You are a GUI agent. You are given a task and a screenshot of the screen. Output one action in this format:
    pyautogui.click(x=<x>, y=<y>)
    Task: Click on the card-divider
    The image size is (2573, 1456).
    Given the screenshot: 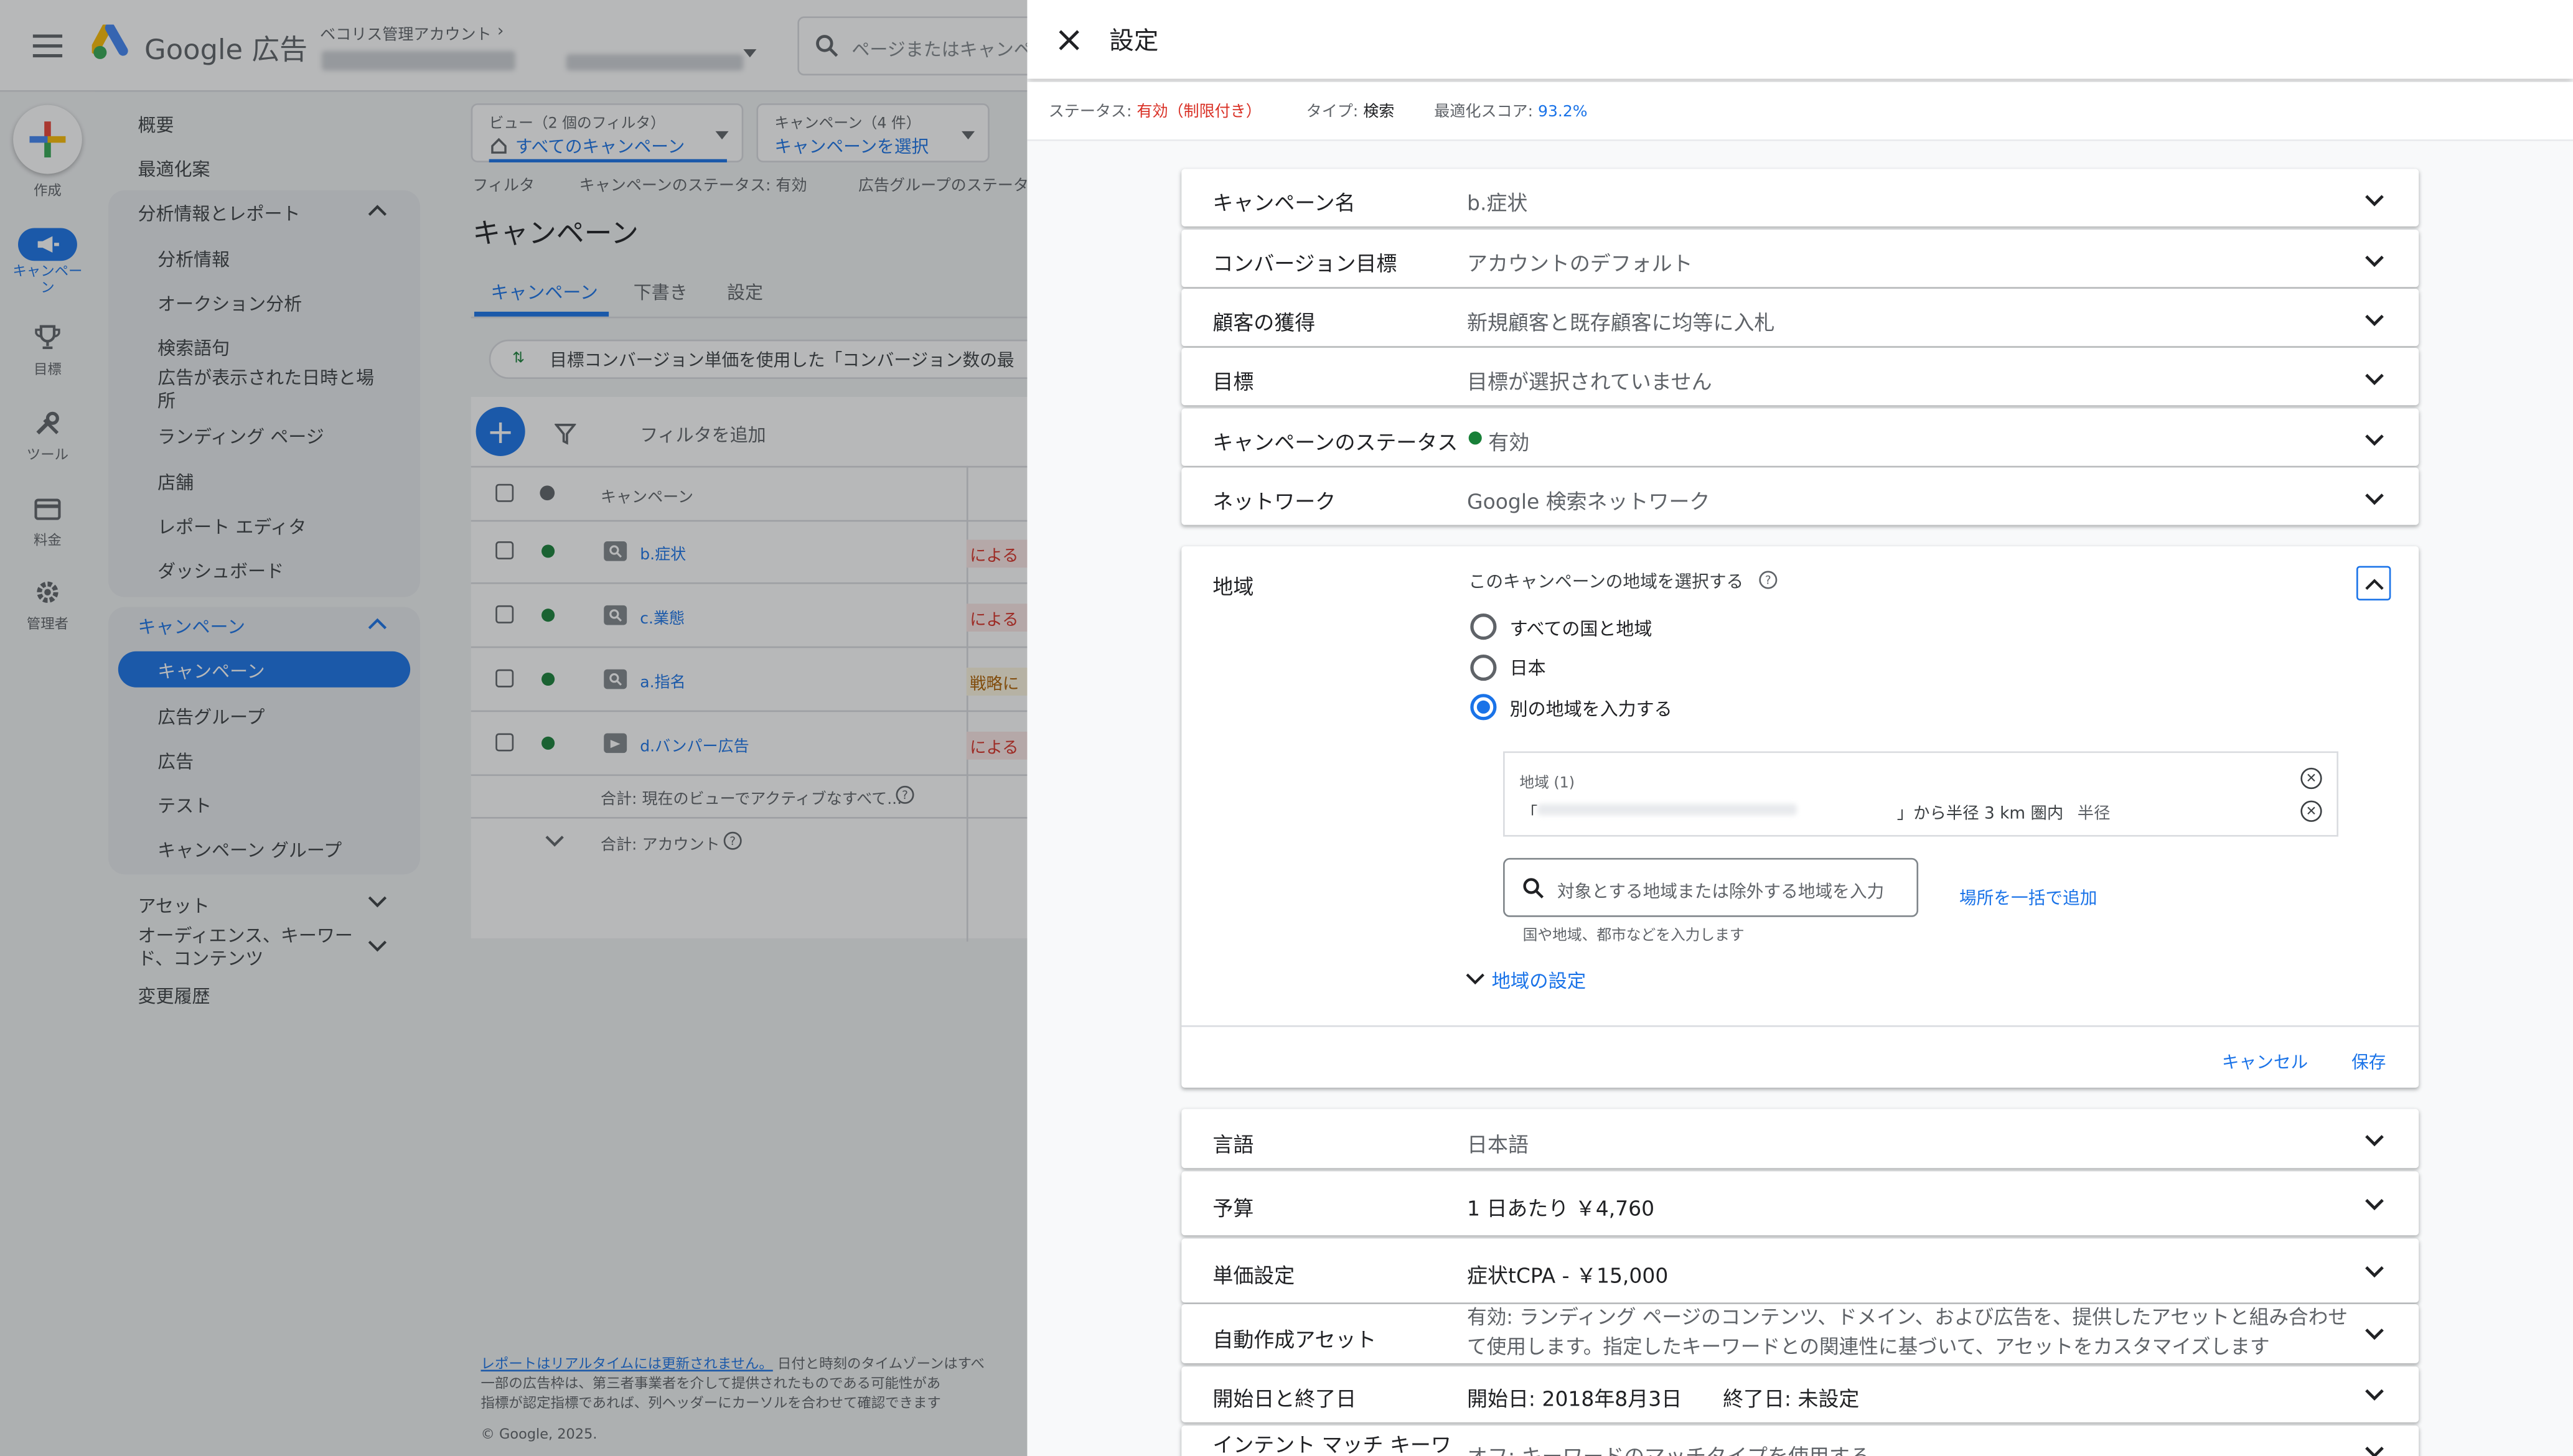 What is the action you would take?
    pyautogui.click(x=1800, y=1026)
    